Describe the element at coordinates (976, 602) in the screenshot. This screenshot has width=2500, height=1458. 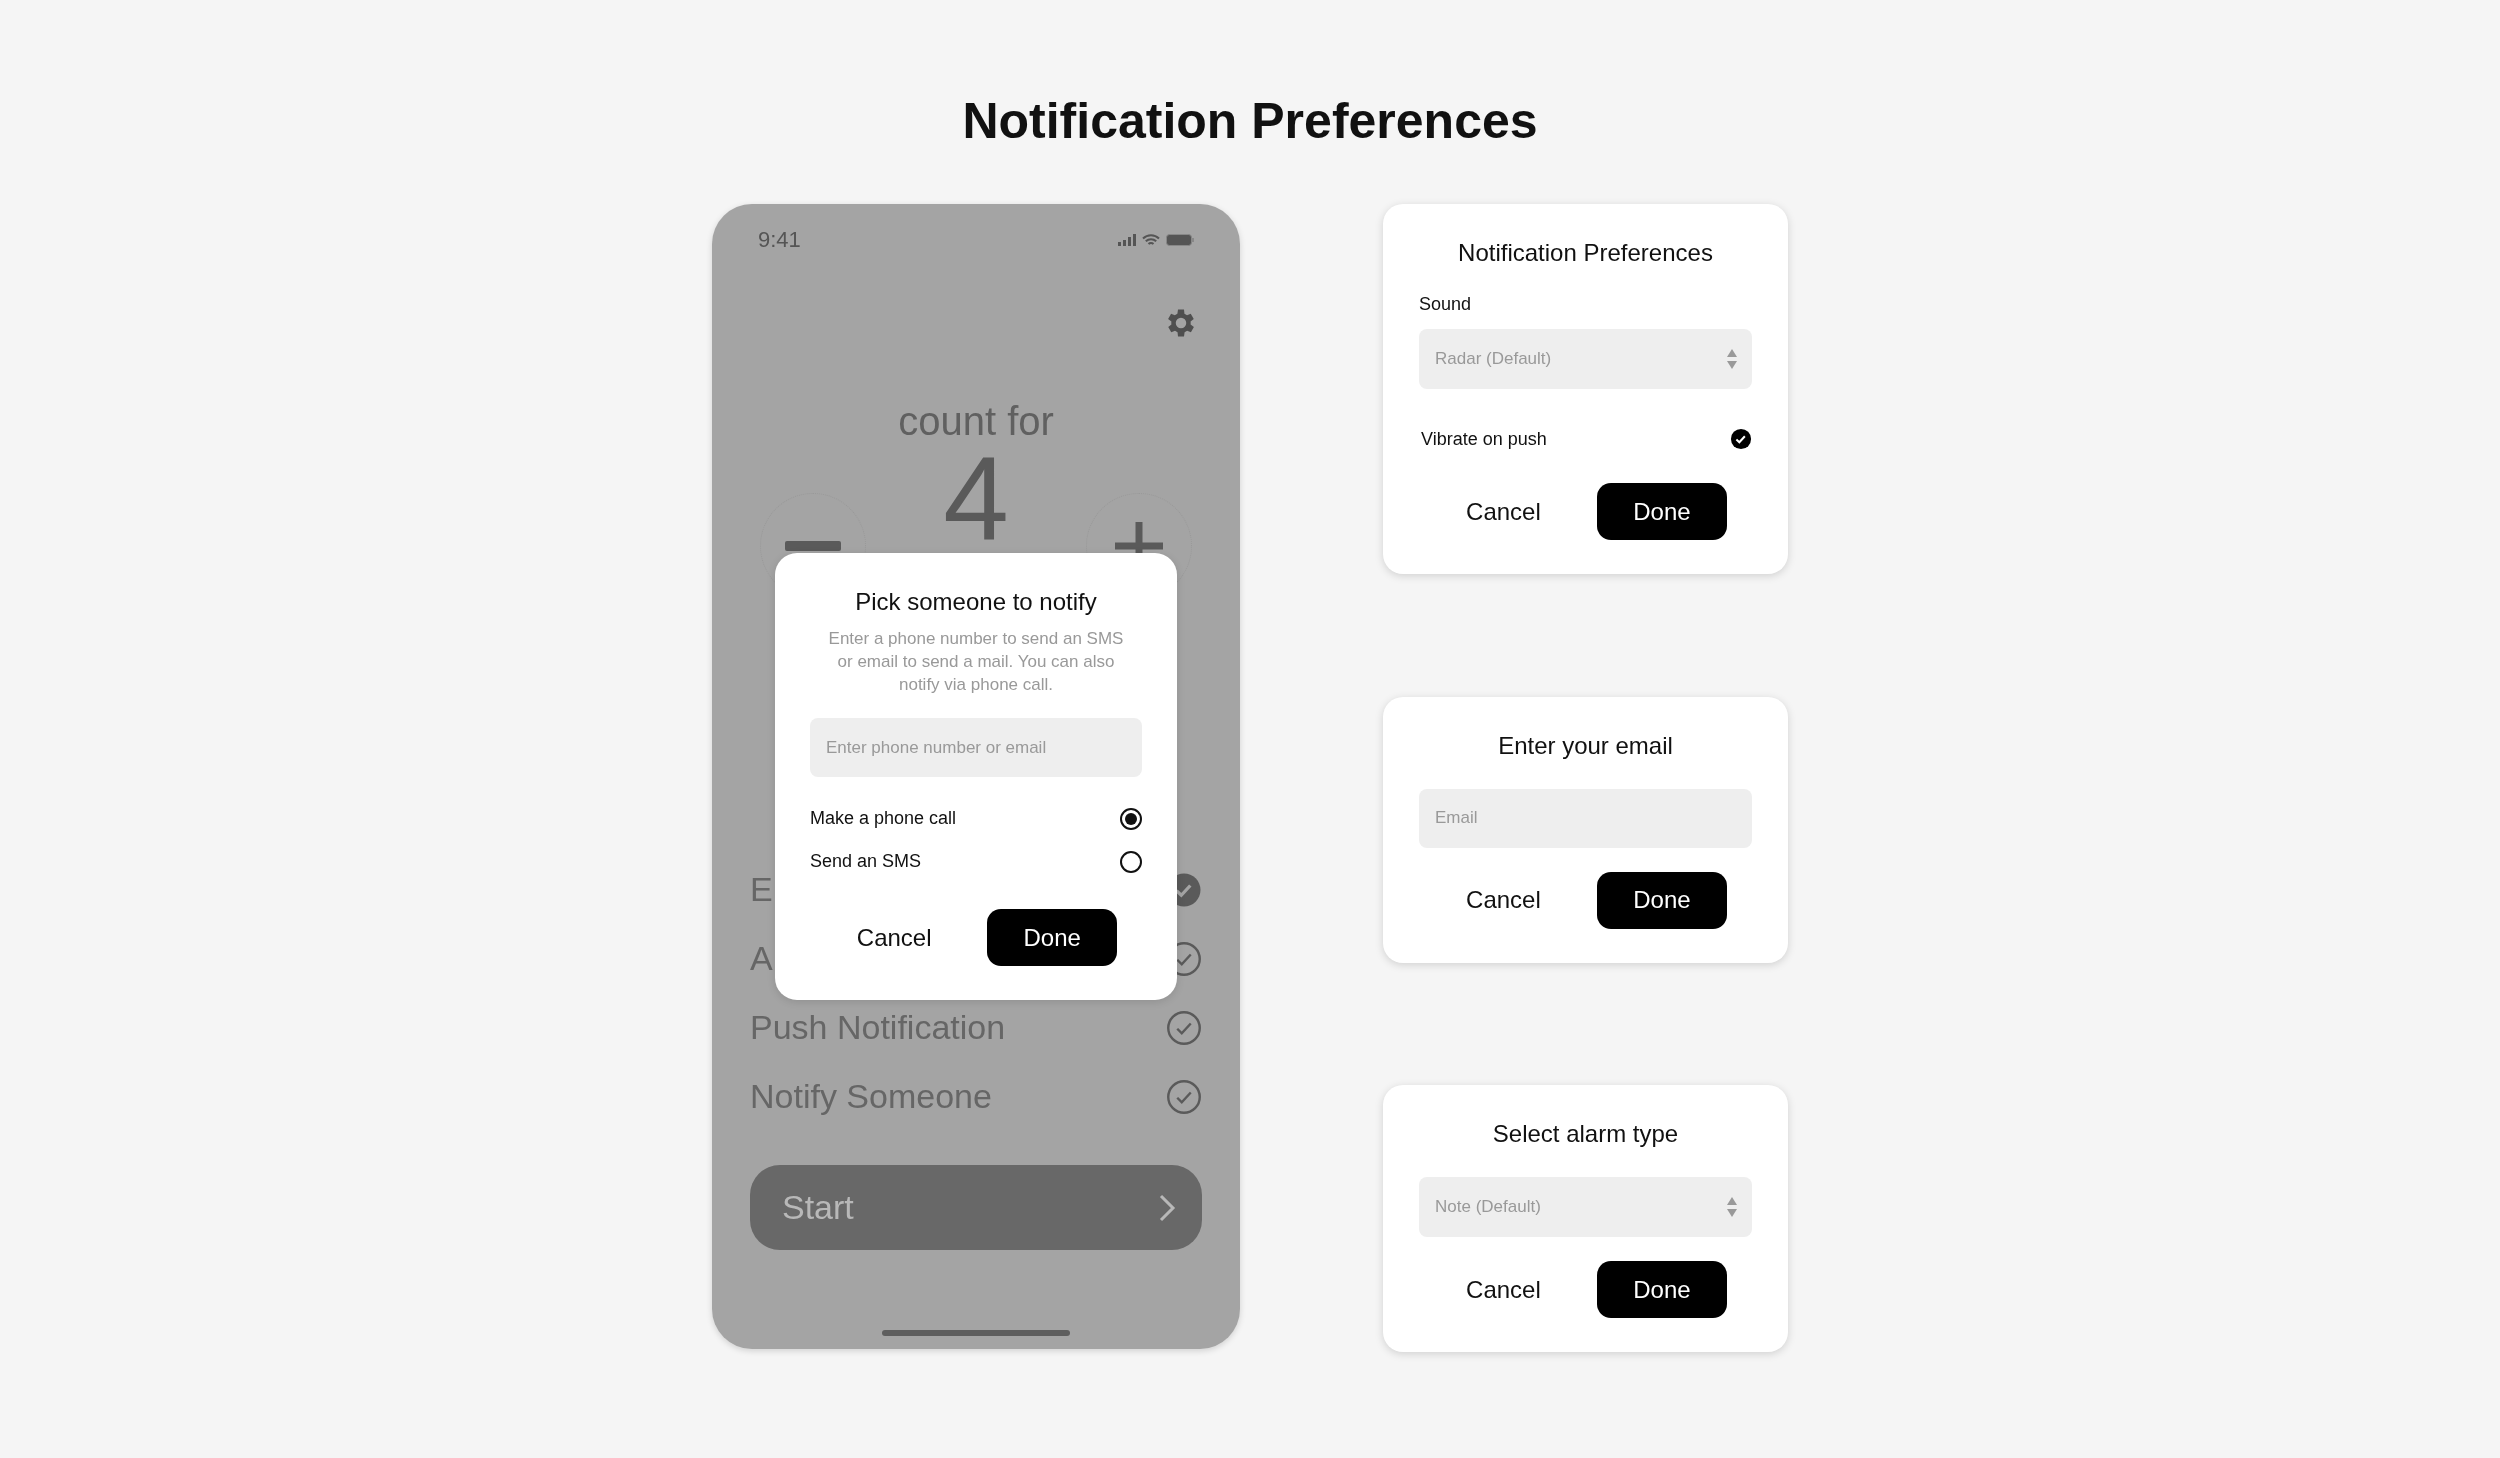
I see `dialog-title: Pick someone to notify` at that location.